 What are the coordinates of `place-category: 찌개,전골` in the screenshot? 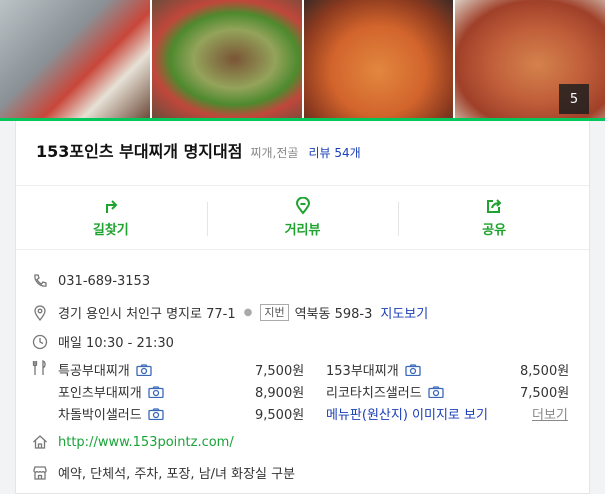 It's located at (274, 153).